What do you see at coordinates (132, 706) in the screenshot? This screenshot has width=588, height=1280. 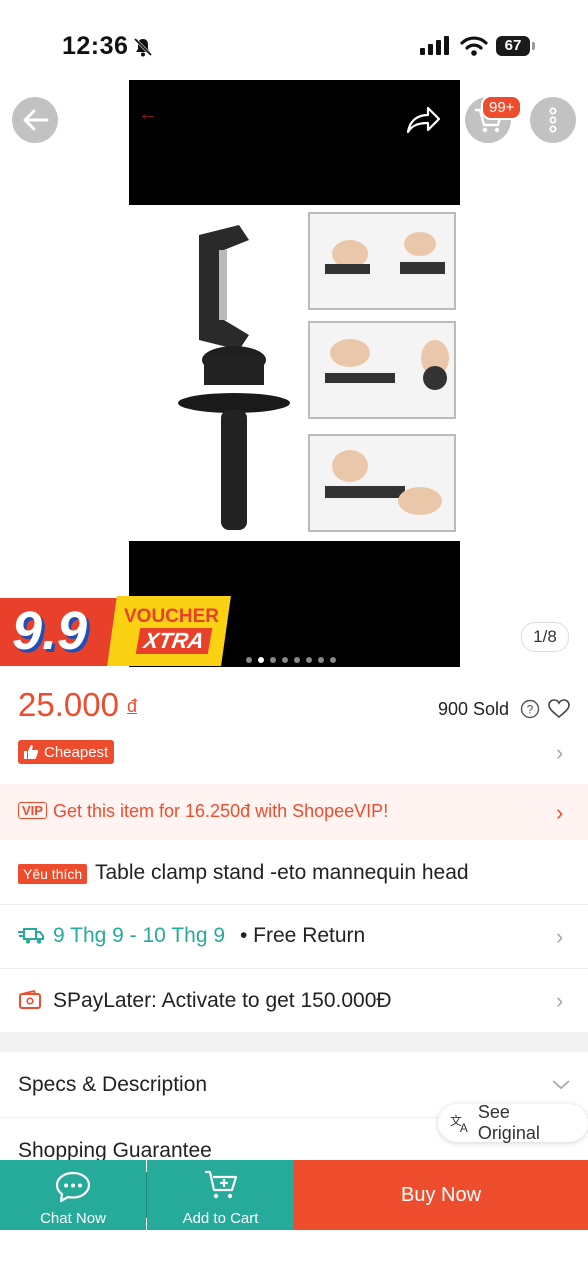 I see `price-currency: đ` at bounding box center [132, 706].